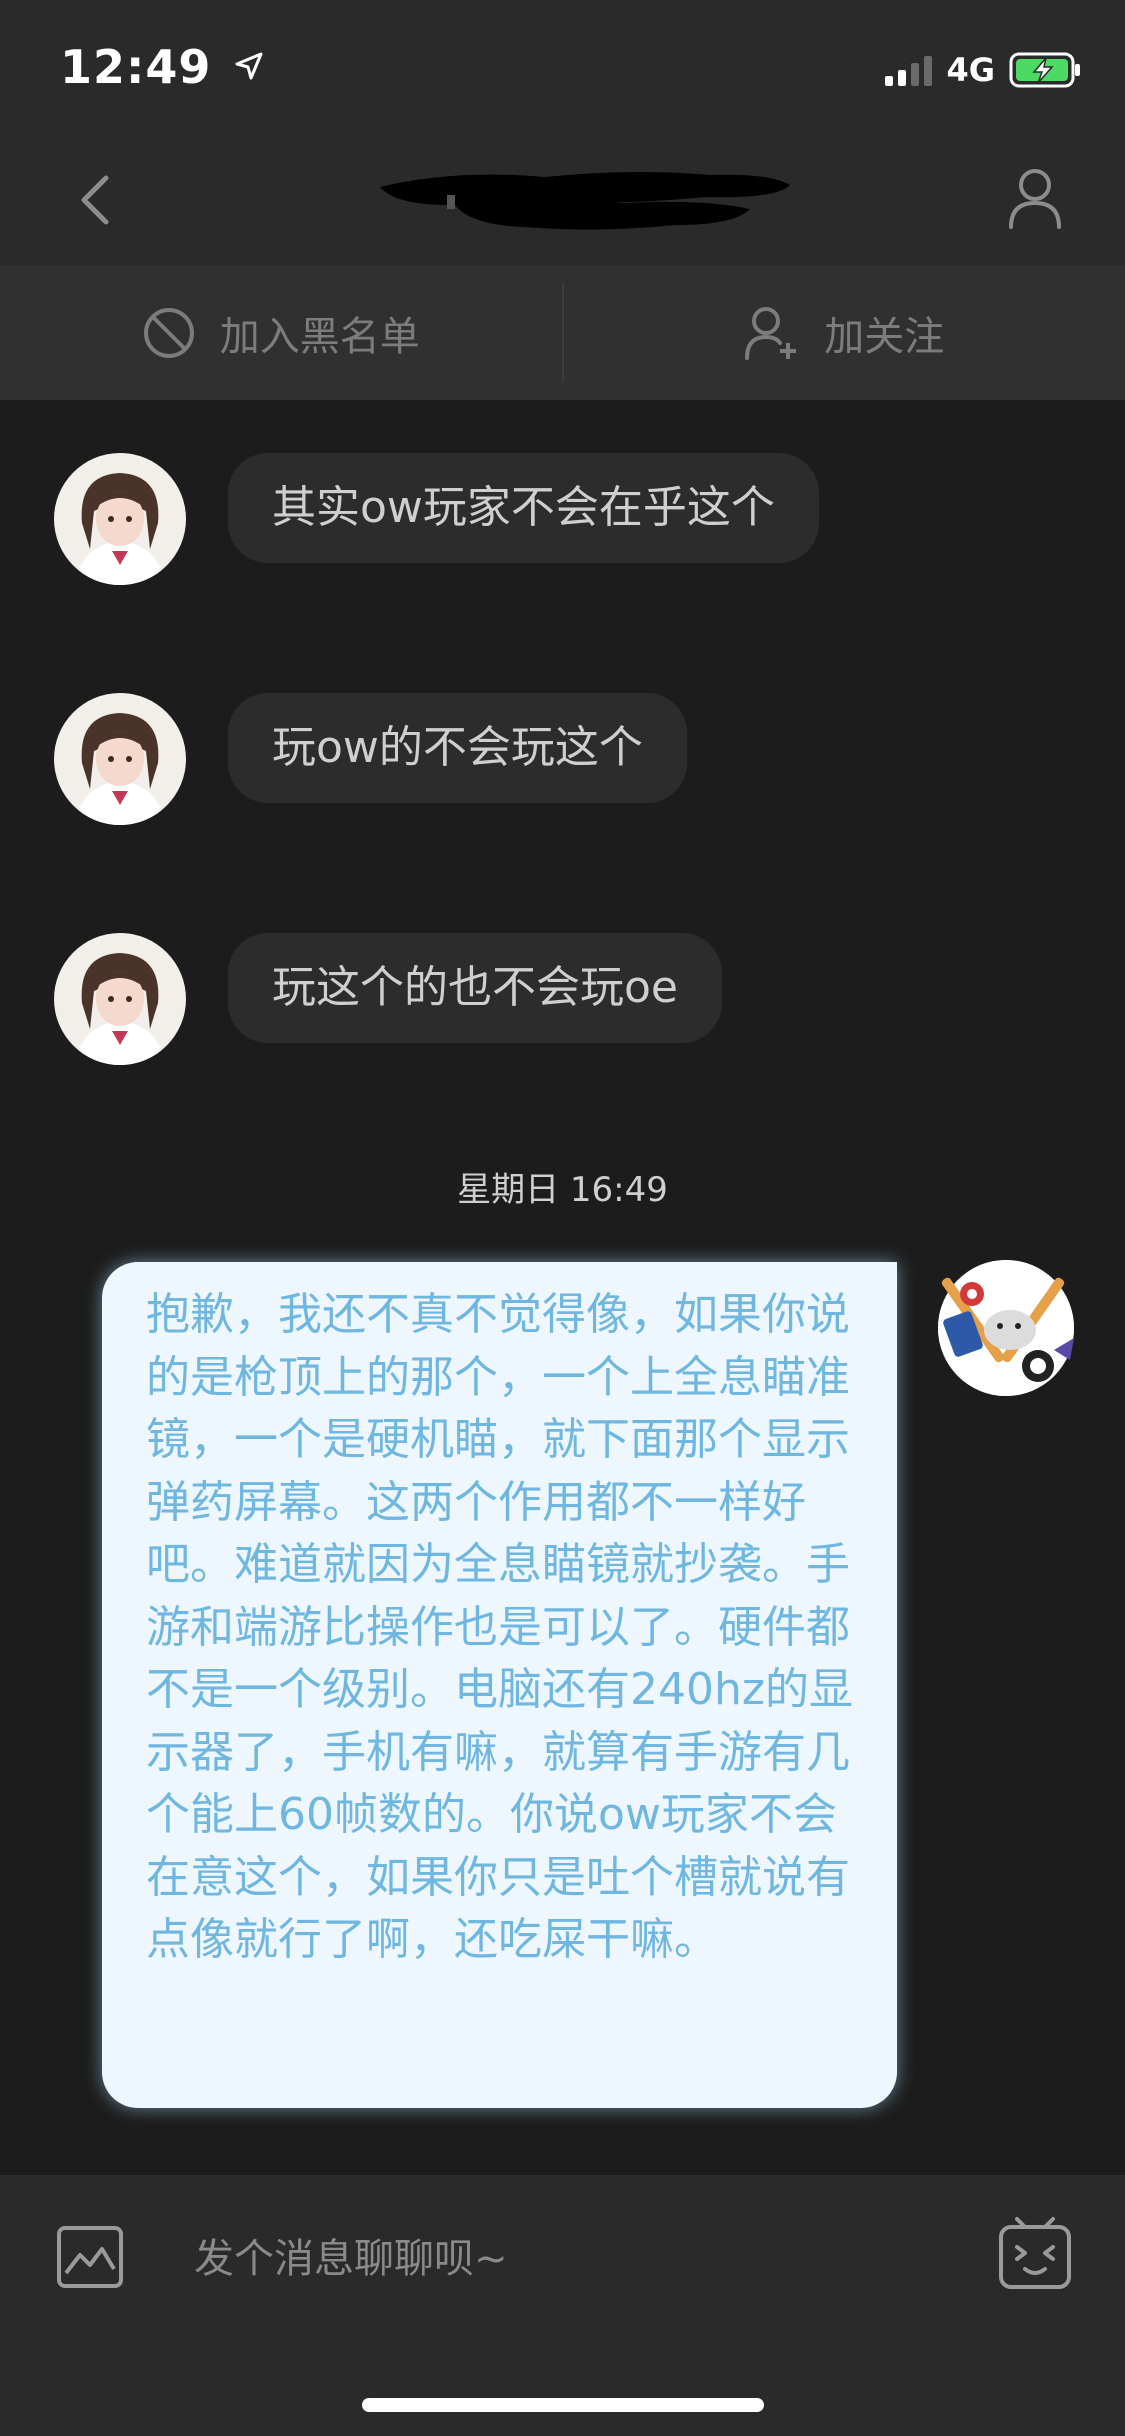 This screenshot has height=2436, width=1125. I want to click on image-icon, so click(90, 2257).